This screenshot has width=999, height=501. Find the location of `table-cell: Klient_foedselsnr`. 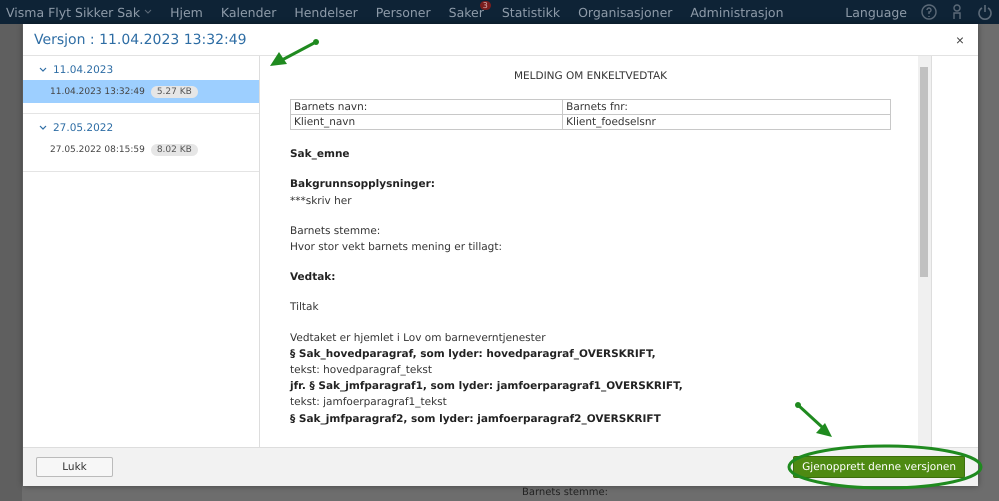

table-cell: Klient_foedselsnr is located at coordinates (726, 122).